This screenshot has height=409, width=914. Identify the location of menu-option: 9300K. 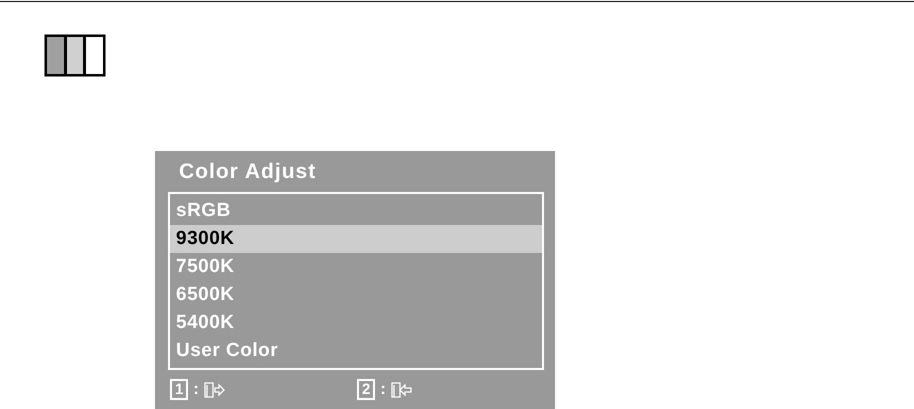
(356, 239).